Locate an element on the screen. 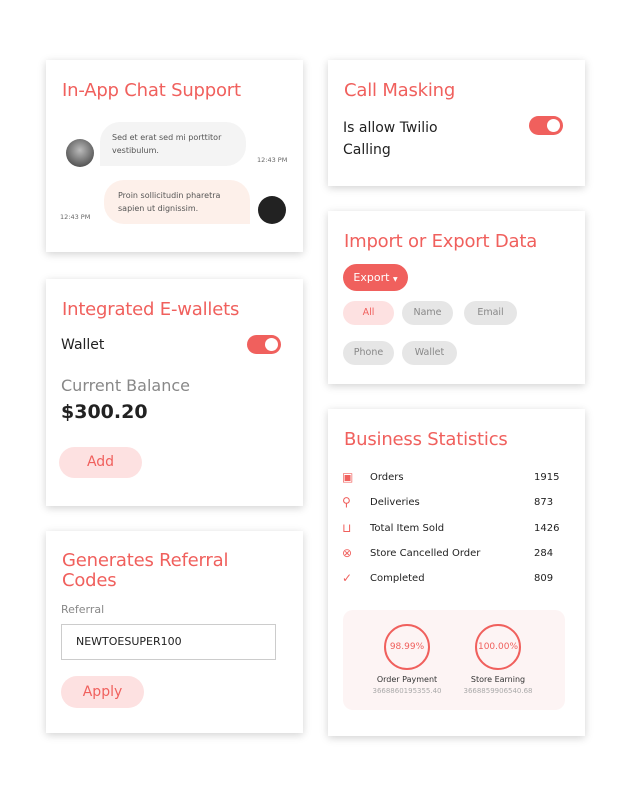 The width and height of the screenshot is (630, 795). basket-icon: ⊔ is located at coordinates (347, 528).